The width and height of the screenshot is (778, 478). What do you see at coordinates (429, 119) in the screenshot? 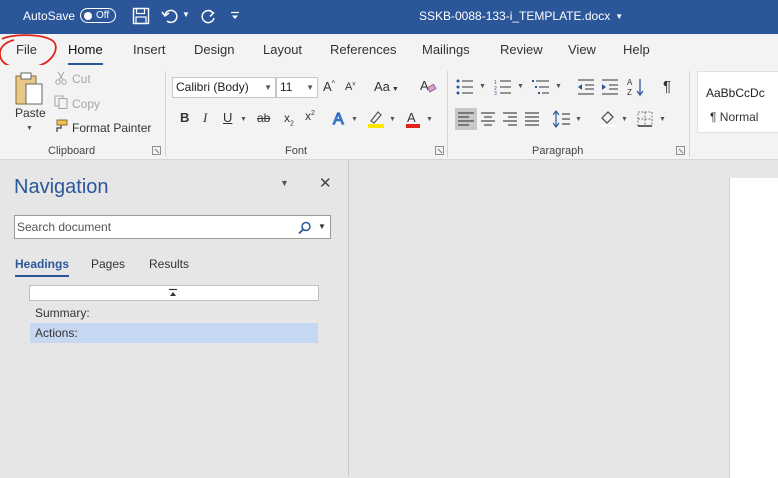
I see `font-color-dropdown-icon: ▼` at bounding box center [429, 119].